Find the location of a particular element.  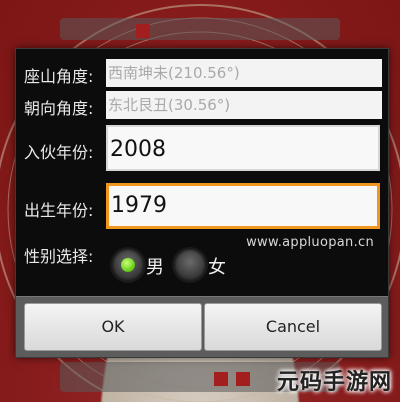

gender-label: 性别选择: is located at coordinates (59, 256).